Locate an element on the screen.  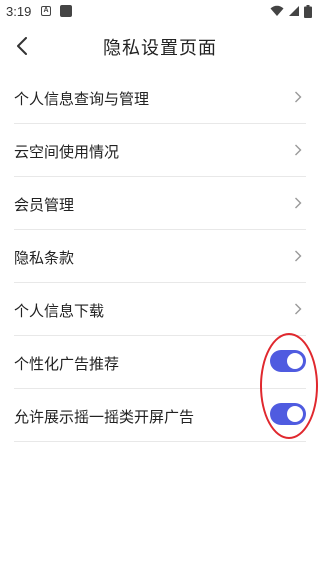
page-title: 隐私设置页面 is located at coordinates (160, 48).